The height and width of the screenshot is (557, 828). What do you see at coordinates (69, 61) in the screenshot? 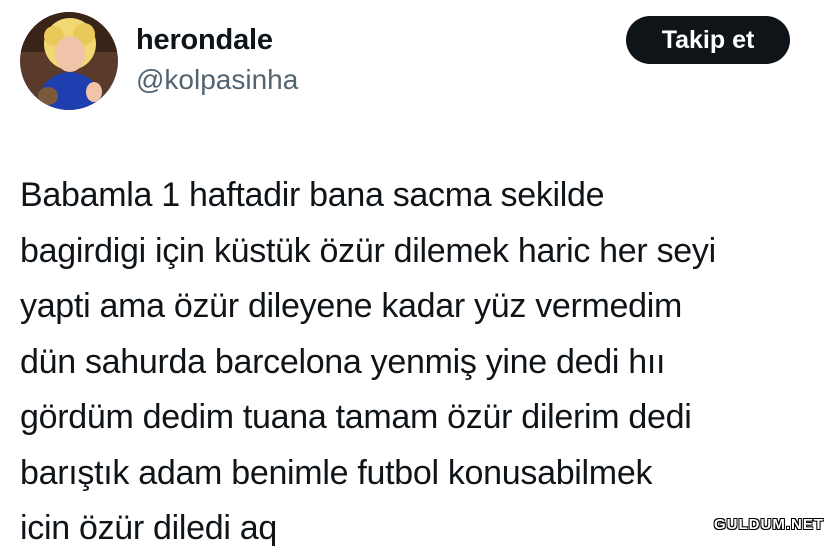
I see `avatar` at bounding box center [69, 61].